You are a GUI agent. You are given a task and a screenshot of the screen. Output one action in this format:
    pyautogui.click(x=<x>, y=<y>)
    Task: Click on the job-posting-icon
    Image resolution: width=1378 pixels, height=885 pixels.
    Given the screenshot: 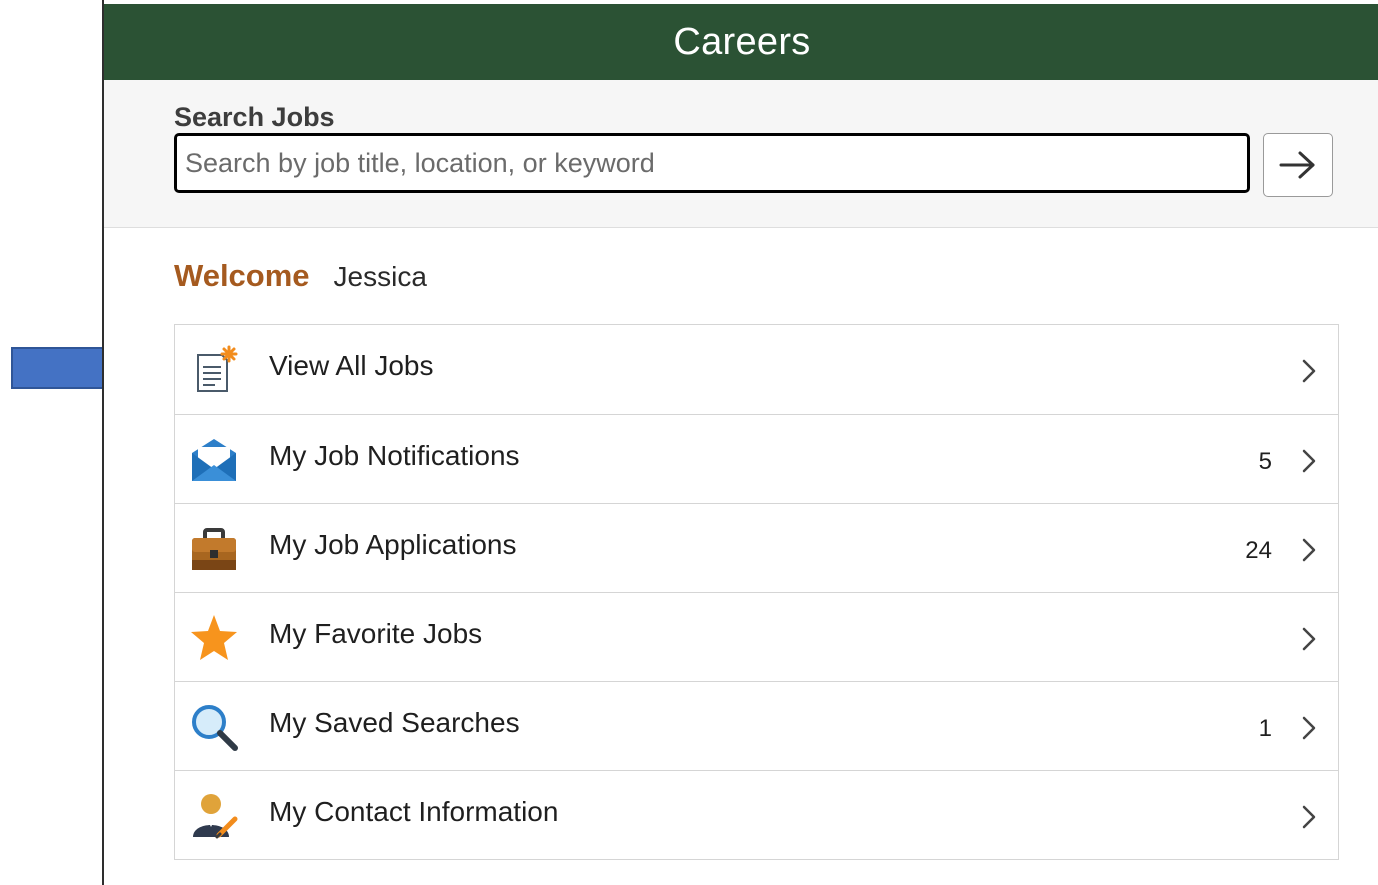 What is the action you would take?
    pyautogui.click(x=214, y=370)
    